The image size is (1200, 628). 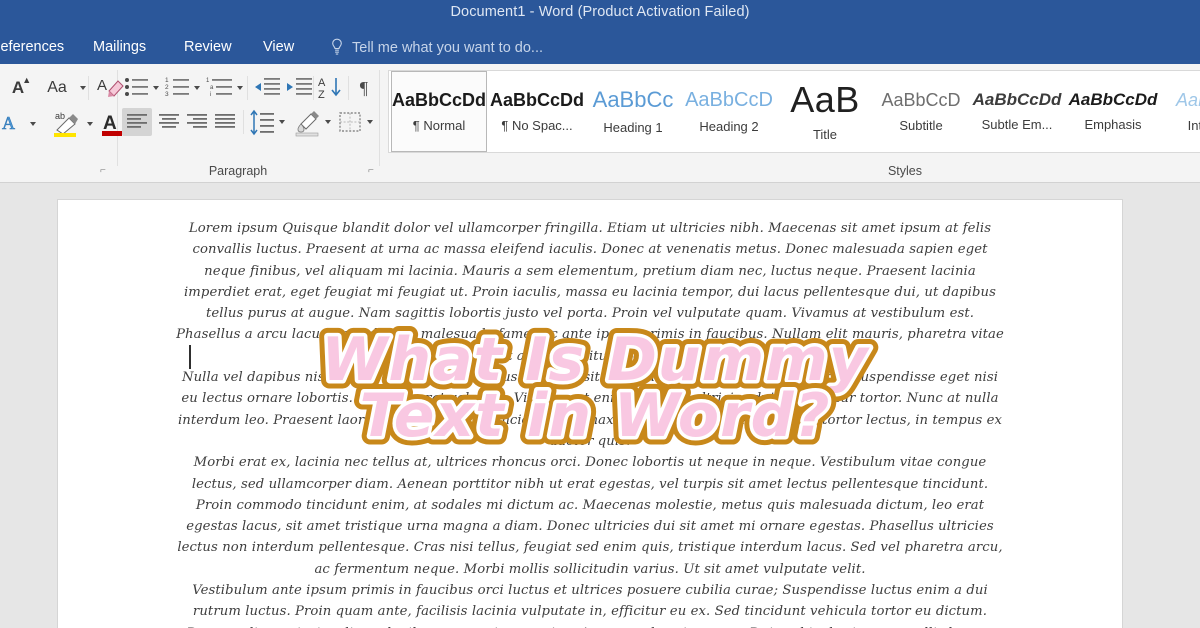 I want to click on highlight-chevron-down-icon, so click(x=90, y=124).